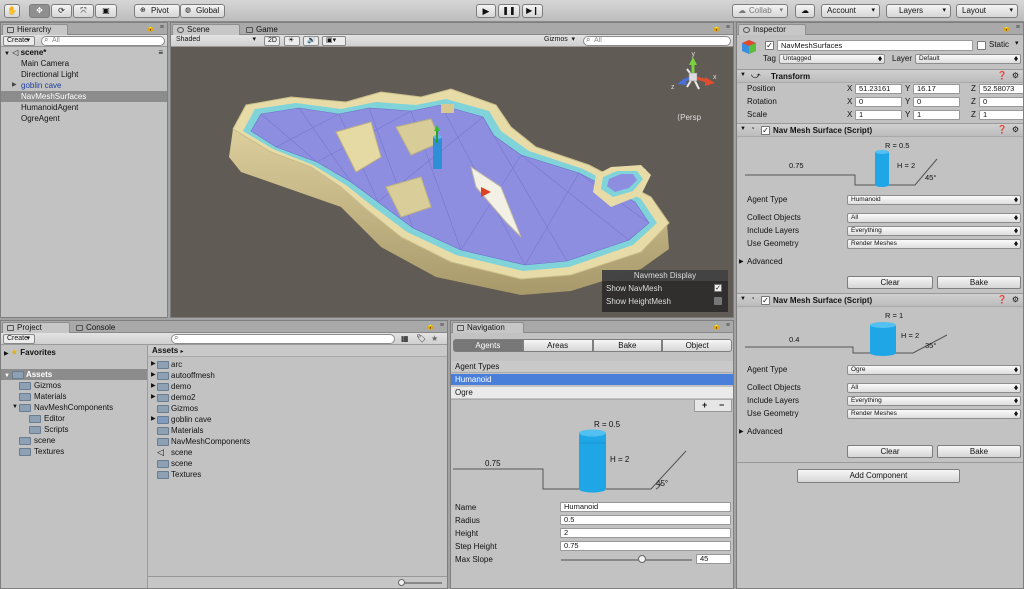  Describe the element at coordinates (106, 11) in the screenshot. I see `rect-tool-icon: ▣` at that location.